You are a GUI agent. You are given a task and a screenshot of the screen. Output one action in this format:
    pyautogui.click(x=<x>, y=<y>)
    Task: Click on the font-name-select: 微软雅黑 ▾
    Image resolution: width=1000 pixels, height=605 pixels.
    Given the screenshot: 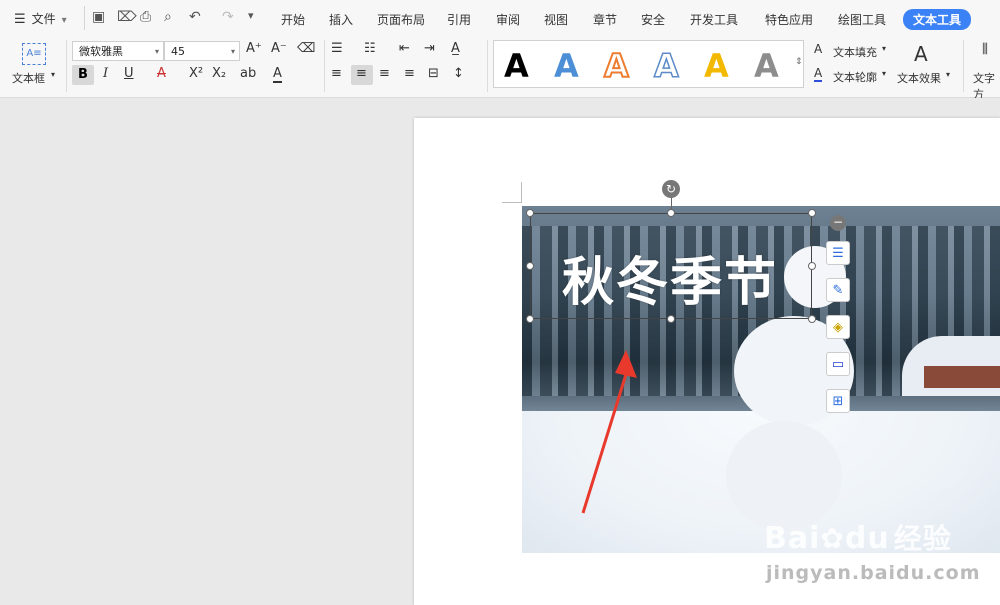 What is the action you would take?
    pyautogui.click(x=118, y=51)
    